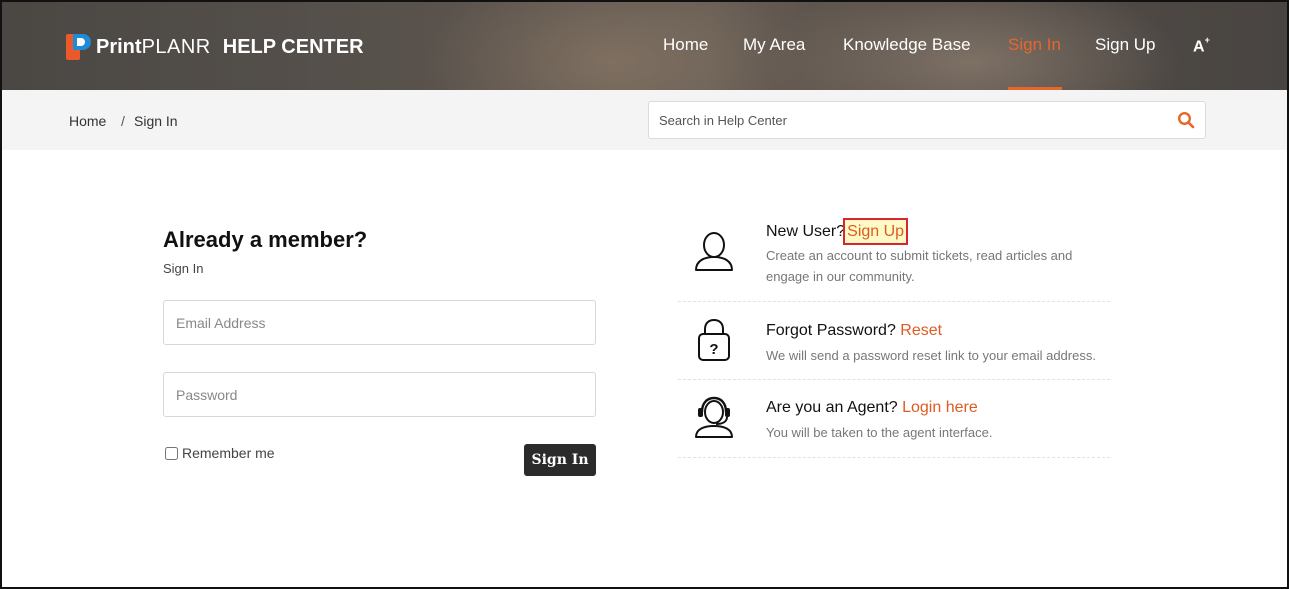 This screenshot has width=1289, height=589. I want to click on sign-up-link: Sign Up, so click(876, 231).